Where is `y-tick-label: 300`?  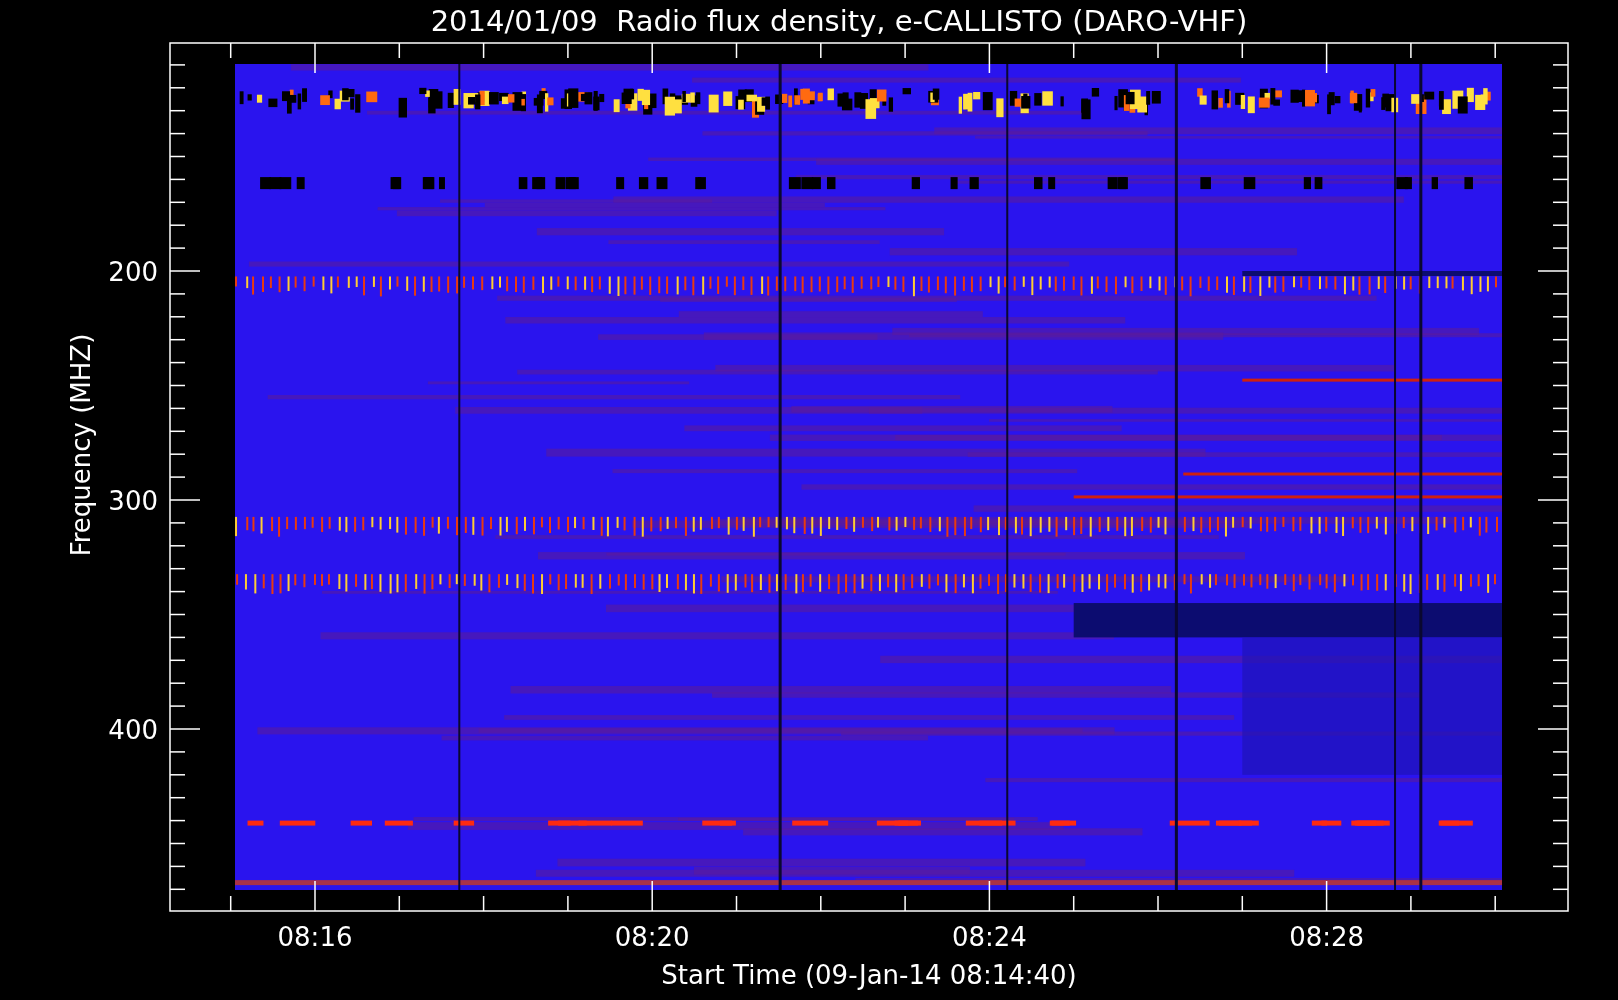 y-tick-label: 300 is located at coordinates (133, 501).